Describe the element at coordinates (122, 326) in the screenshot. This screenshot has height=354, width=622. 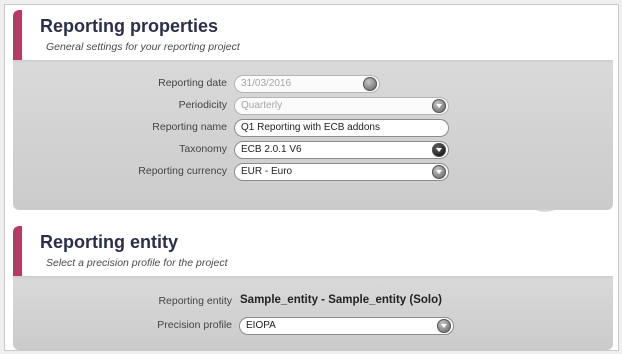
I see `precision-profile-row: Precision profile` at that location.